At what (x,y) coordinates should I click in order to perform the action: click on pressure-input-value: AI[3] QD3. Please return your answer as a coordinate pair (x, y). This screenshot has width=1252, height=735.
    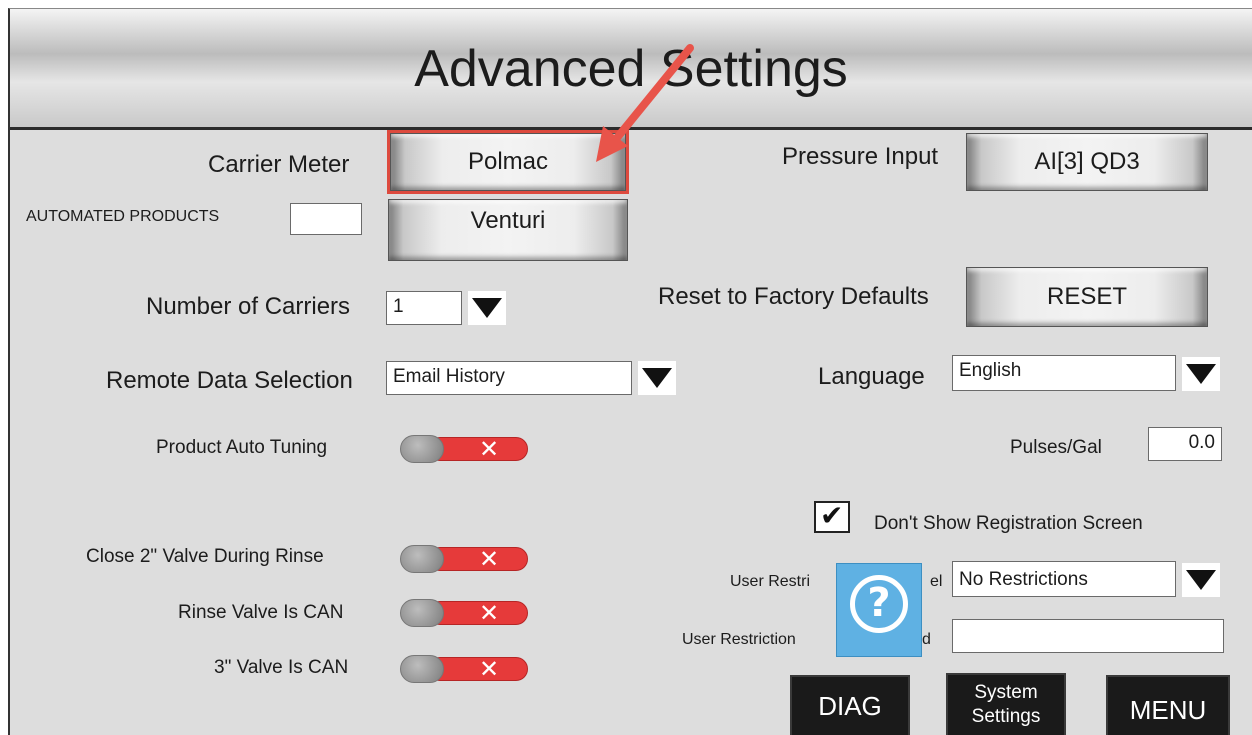
    Looking at the image, I should click on (1087, 161).